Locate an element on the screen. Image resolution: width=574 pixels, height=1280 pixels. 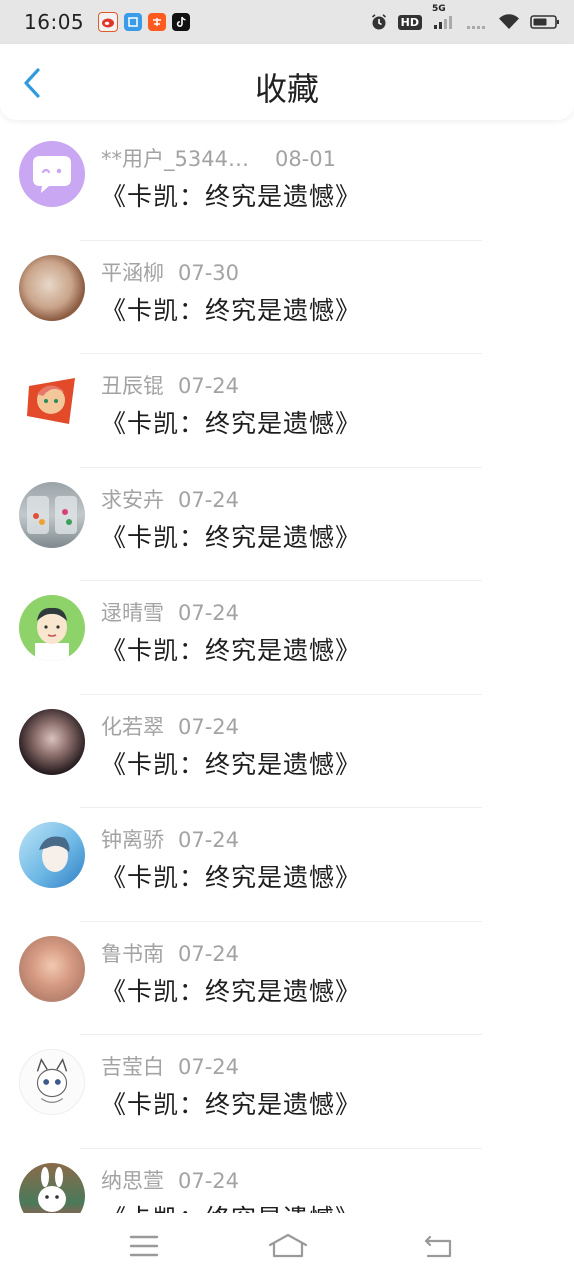
item-meta: 丑辰锟 07-24 is located at coordinates (170, 385).